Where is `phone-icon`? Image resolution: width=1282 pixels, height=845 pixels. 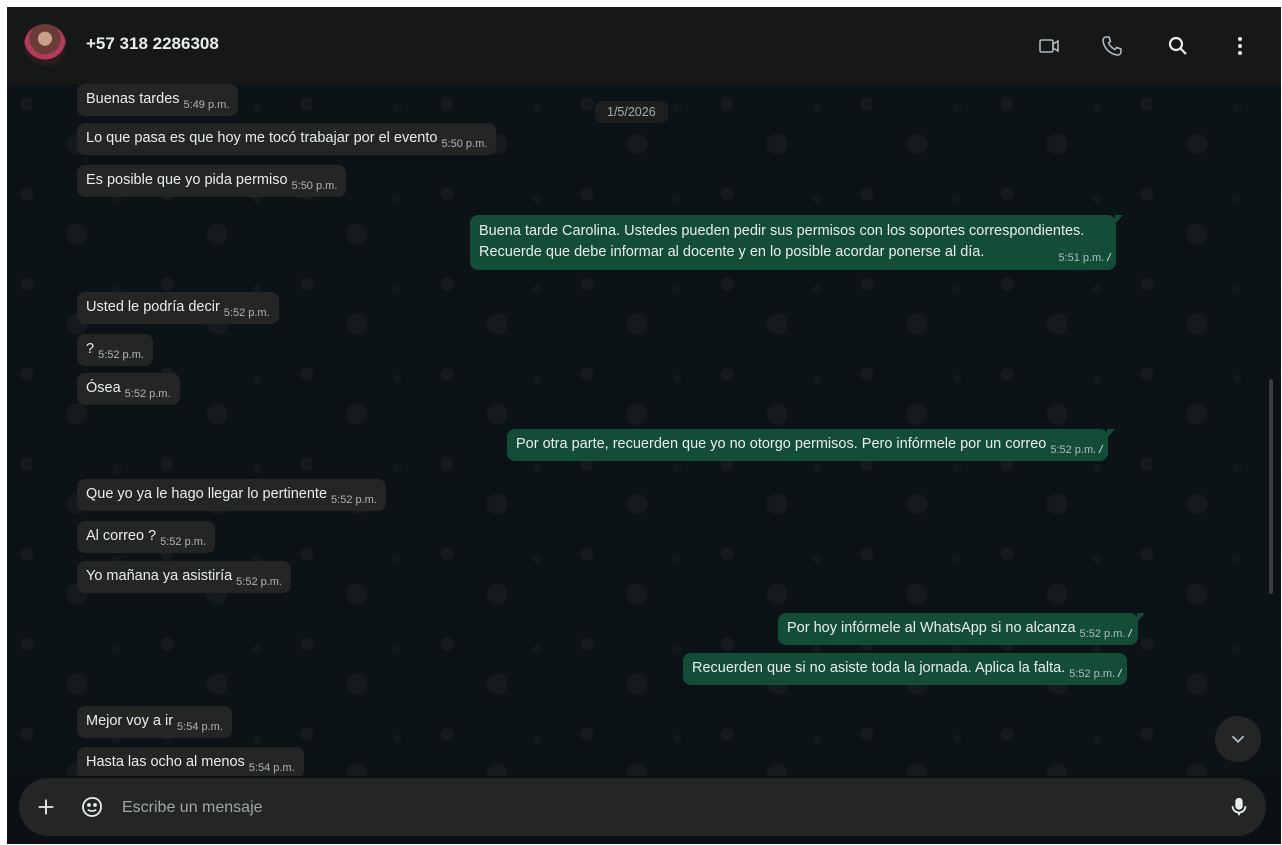
phone-icon is located at coordinates (1112, 46).